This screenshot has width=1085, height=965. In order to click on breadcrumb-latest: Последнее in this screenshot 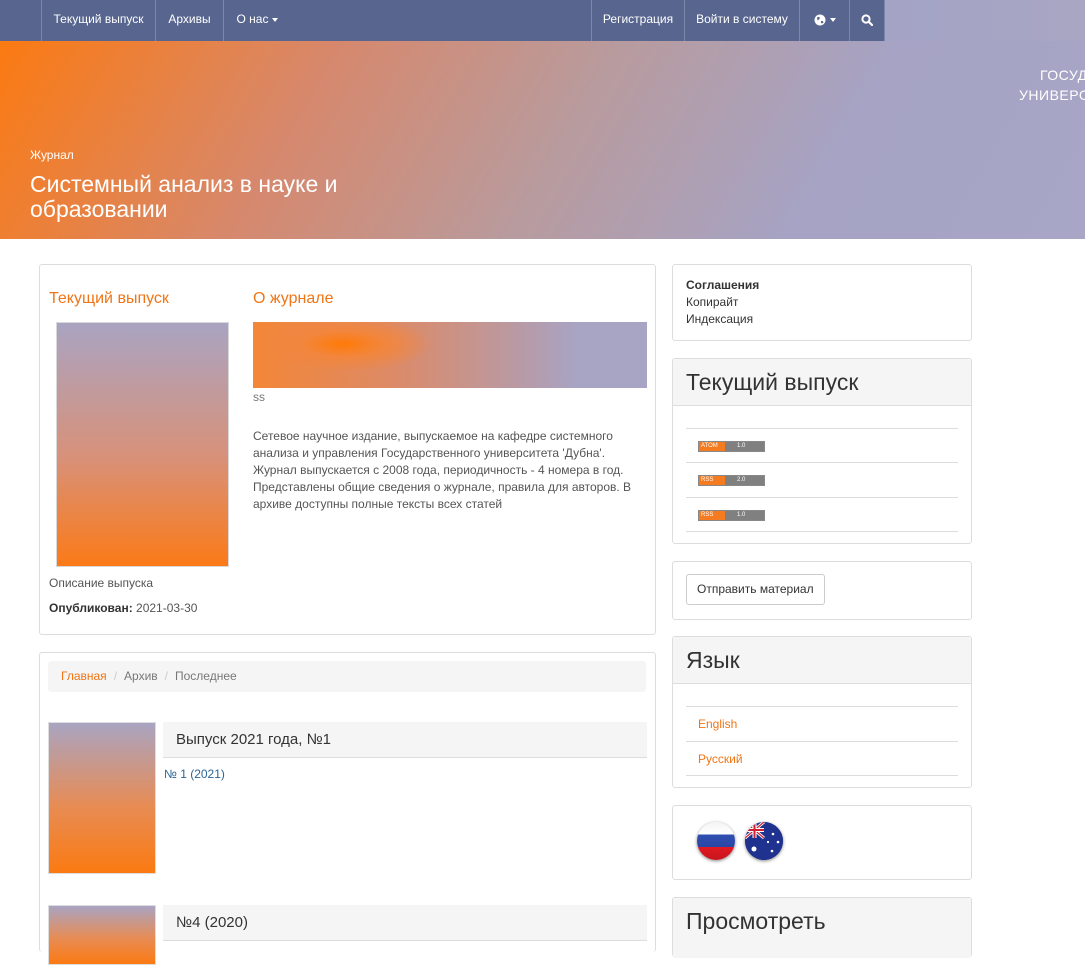, I will do `click(206, 676)`.